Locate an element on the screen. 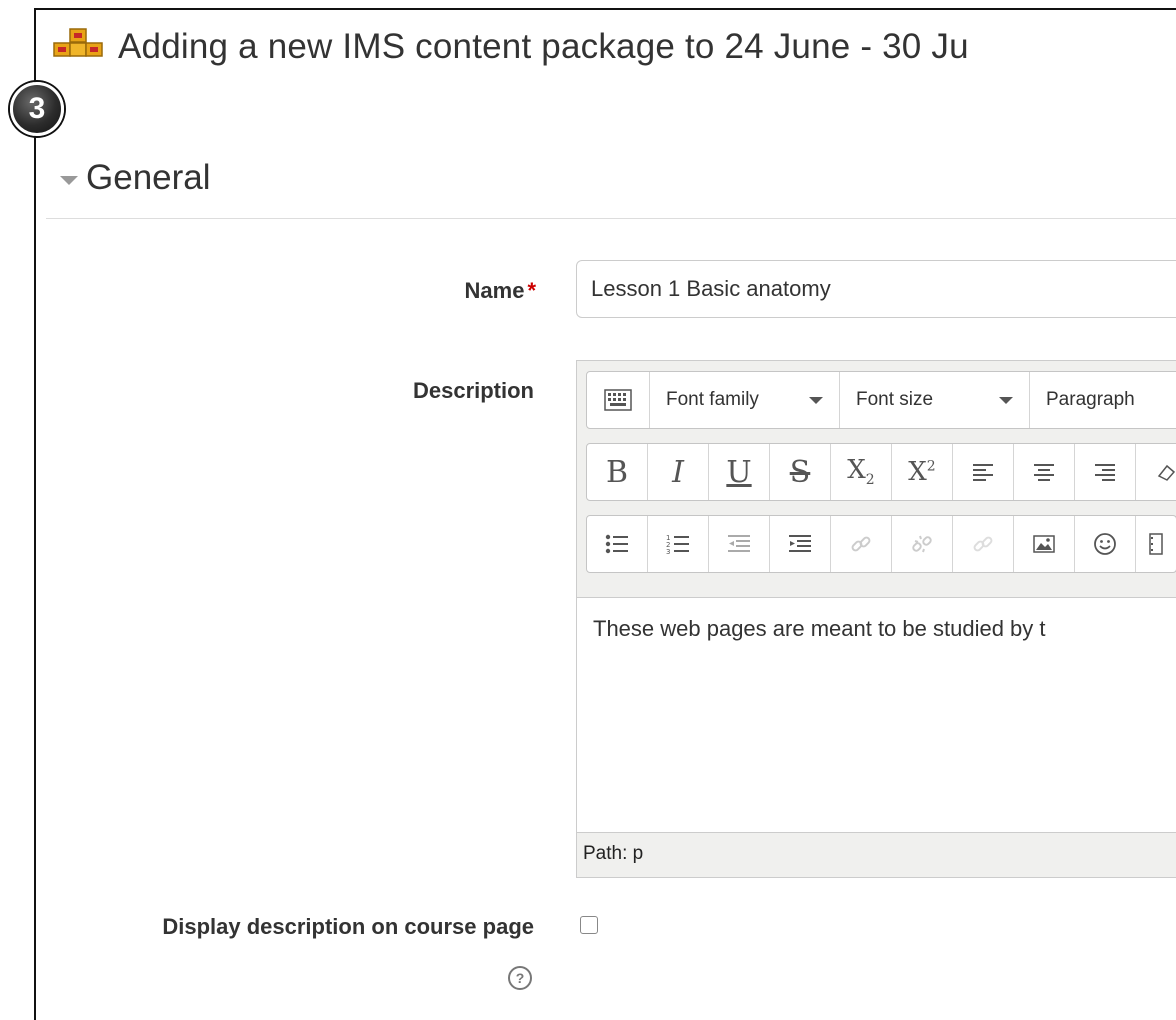 Image resolution: width=1176 pixels, height=1020 pixels. unlink-button is located at coordinates (922, 544).